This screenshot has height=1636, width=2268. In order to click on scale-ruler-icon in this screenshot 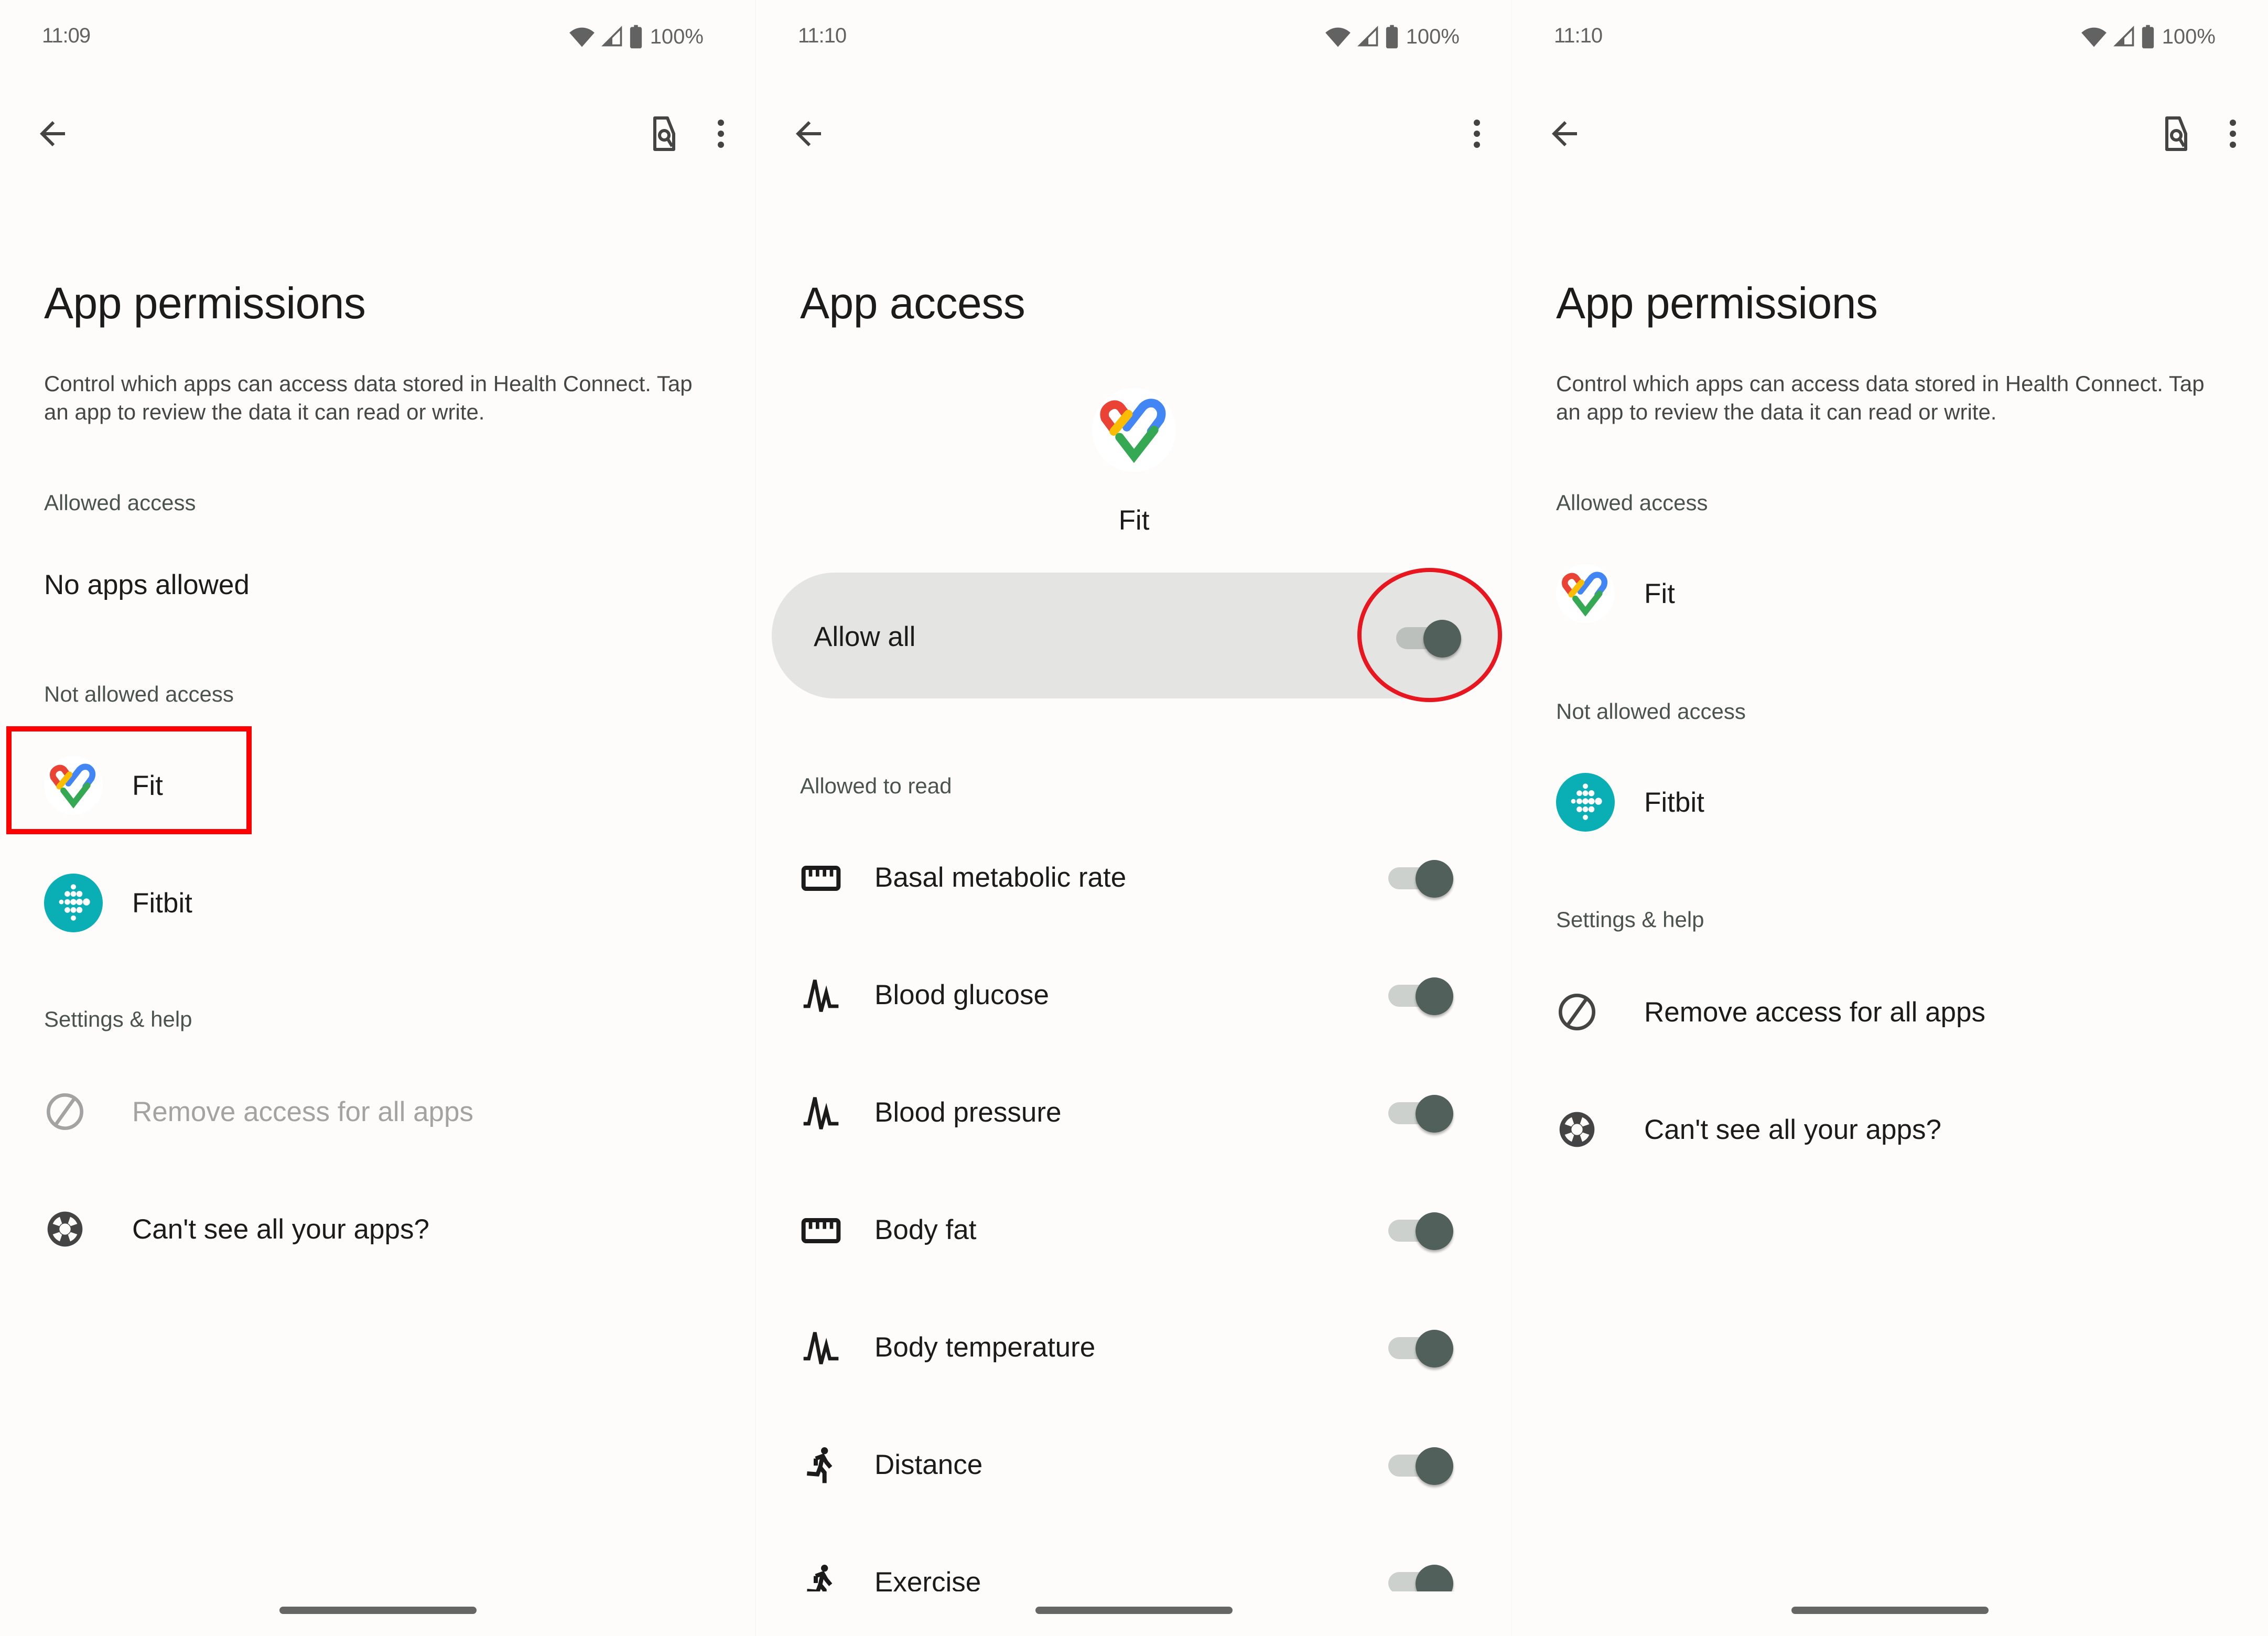, I will do `click(821, 1231)`.